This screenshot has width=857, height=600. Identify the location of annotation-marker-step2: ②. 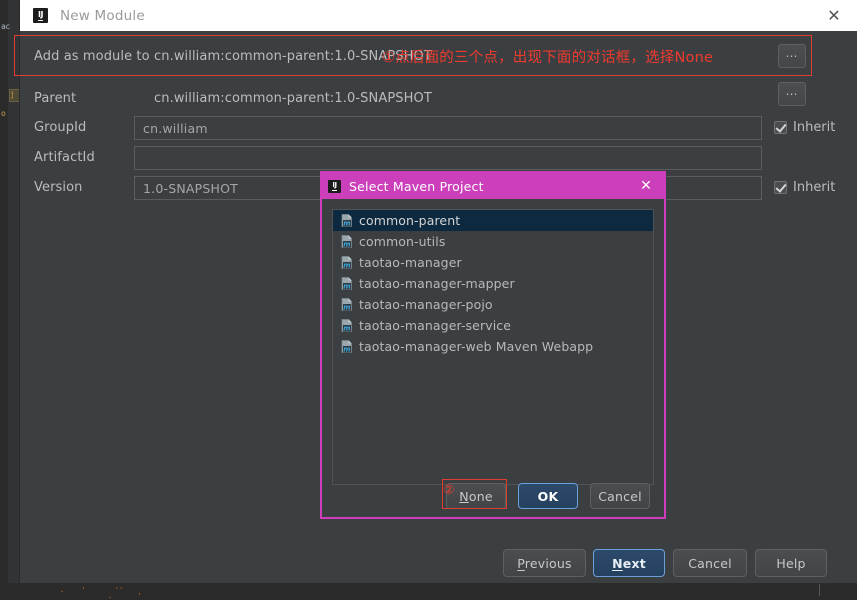
(449, 490).